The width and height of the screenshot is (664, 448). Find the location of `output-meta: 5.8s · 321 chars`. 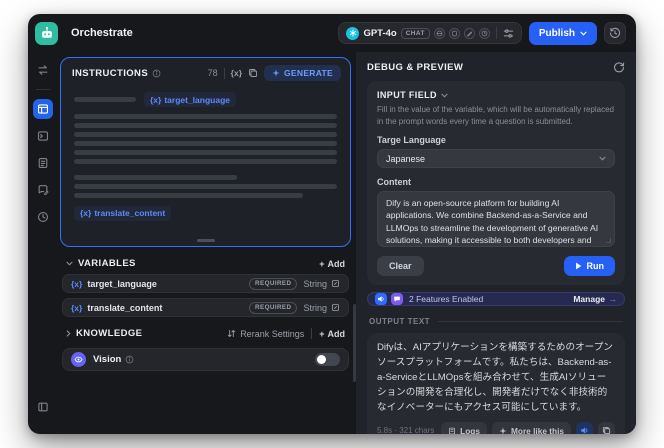

output-meta: 5.8s · 321 chars is located at coordinates (406, 430).